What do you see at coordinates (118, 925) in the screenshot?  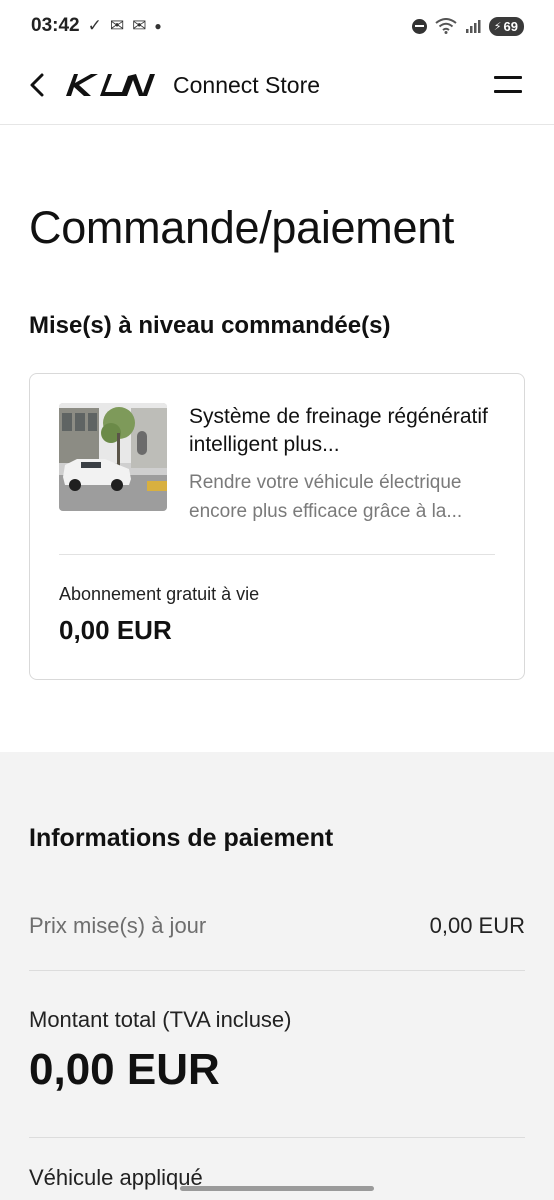 I see `updates-price-label: Prix mise(s) à jour` at bounding box center [118, 925].